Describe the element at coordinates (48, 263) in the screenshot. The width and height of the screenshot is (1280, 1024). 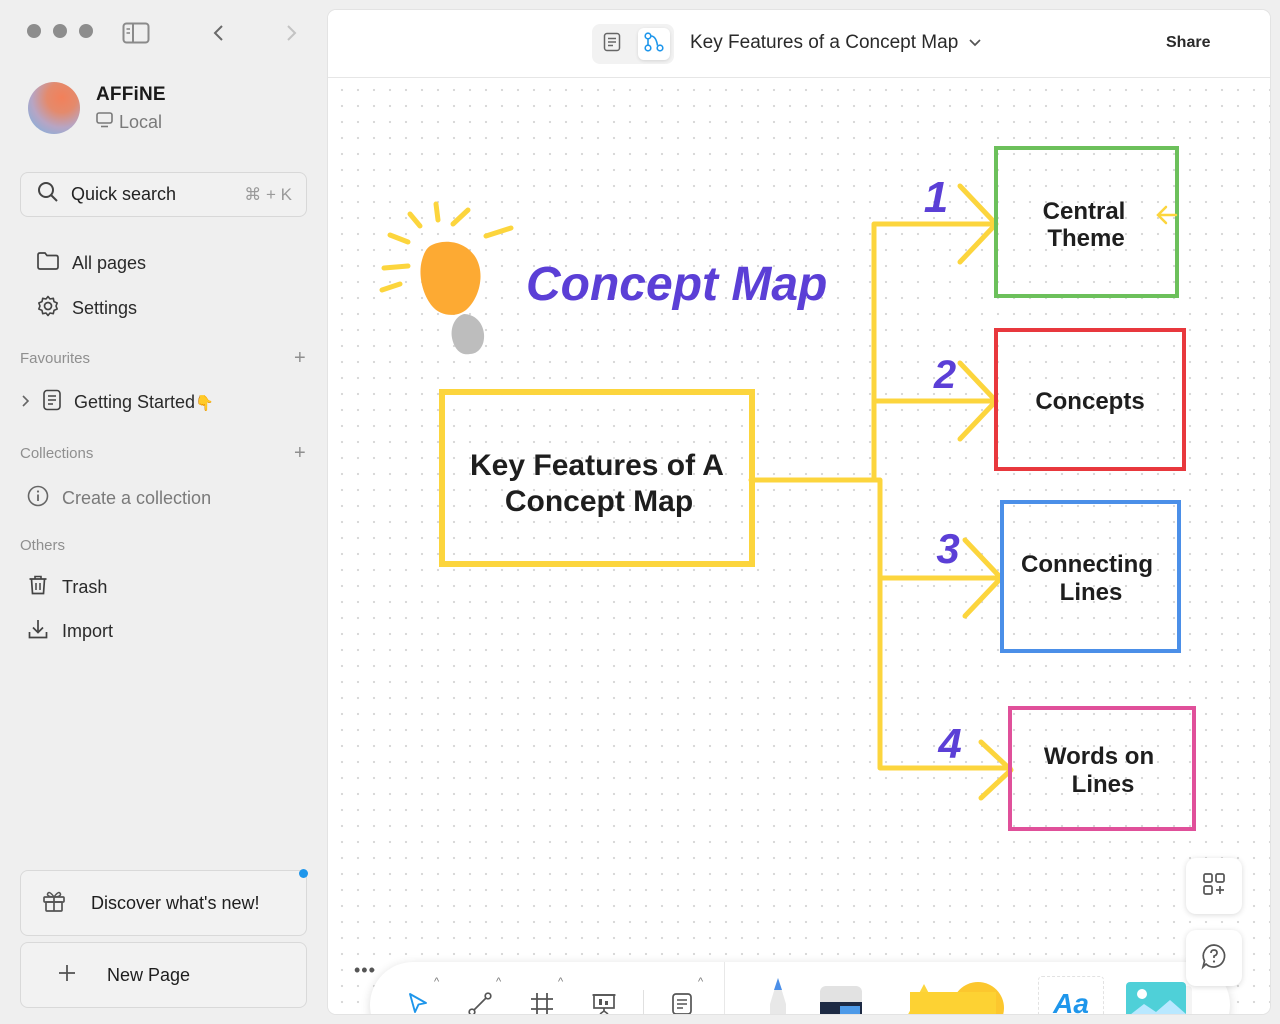
I see `folder-icon` at that location.